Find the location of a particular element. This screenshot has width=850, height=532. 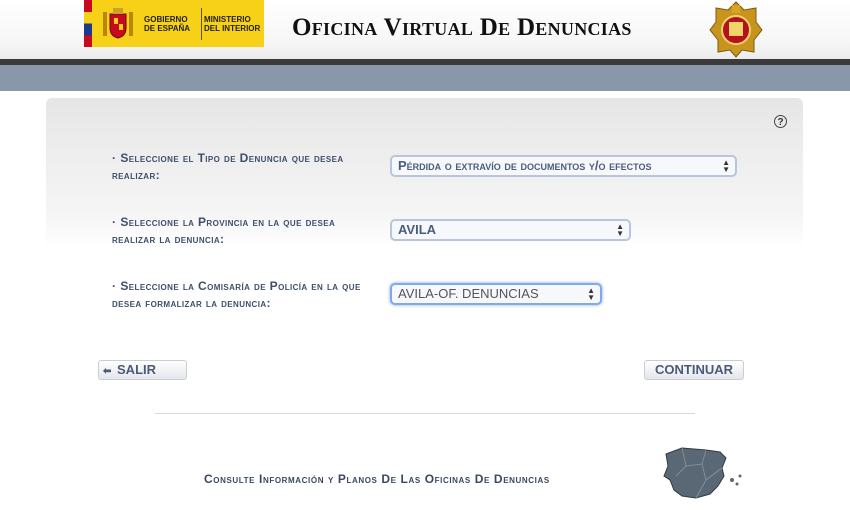

continue-button-label: CONTINUAR is located at coordinates (694, 369).